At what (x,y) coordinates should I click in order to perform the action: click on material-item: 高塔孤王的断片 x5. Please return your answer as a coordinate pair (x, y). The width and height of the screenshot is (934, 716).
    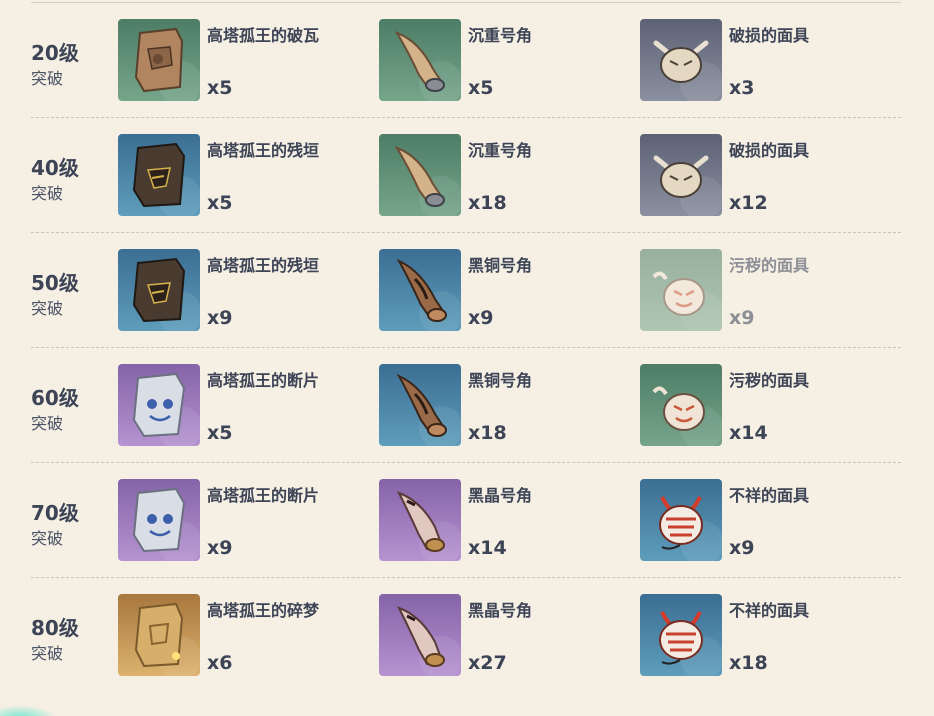
    Looking at the image, I should click on (238, 406).